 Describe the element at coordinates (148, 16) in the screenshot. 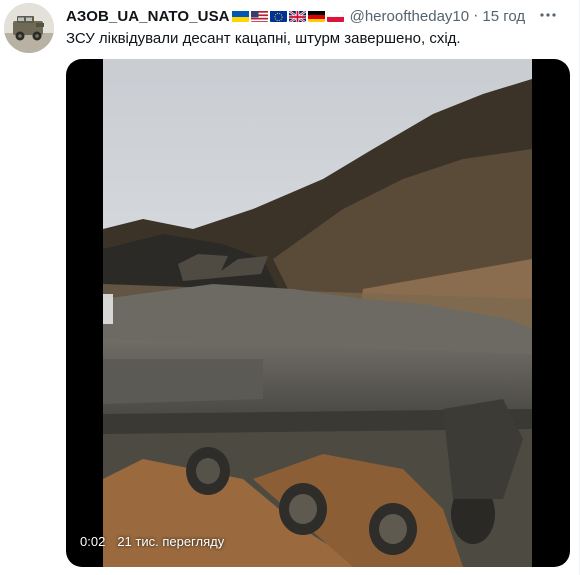

I see `display-name: АЗОВ_UA_NATO_USA` at that location.